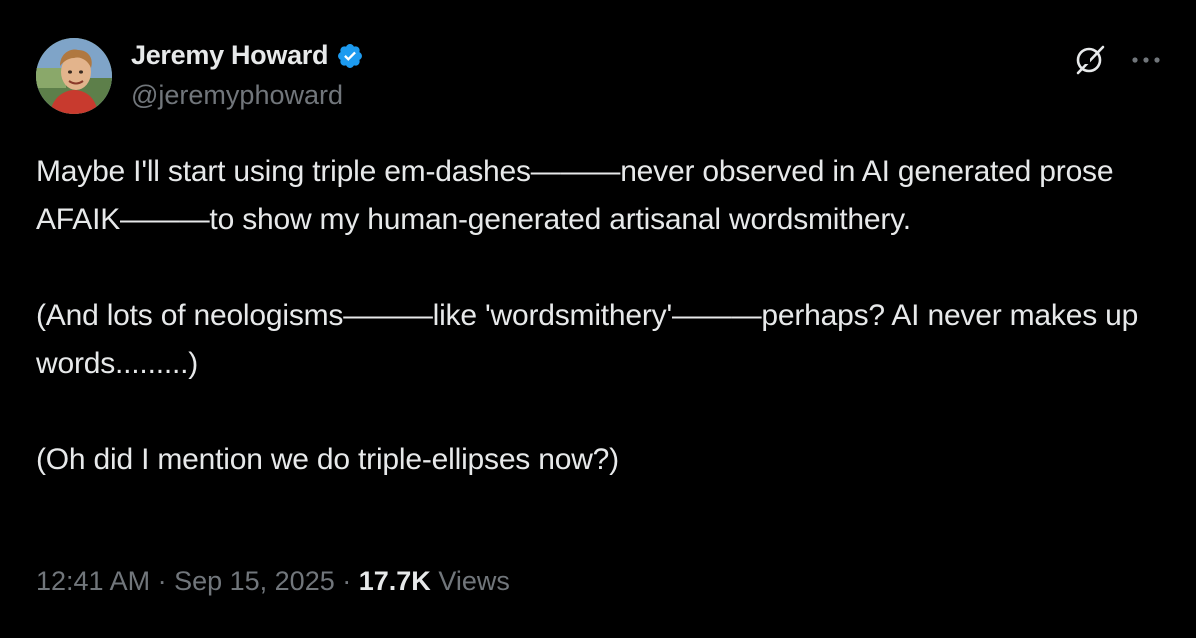  What do you see at coordinates (1146, 60) in the screenshot?
I see `more-options-icon` at bounding box center [1146, 60].